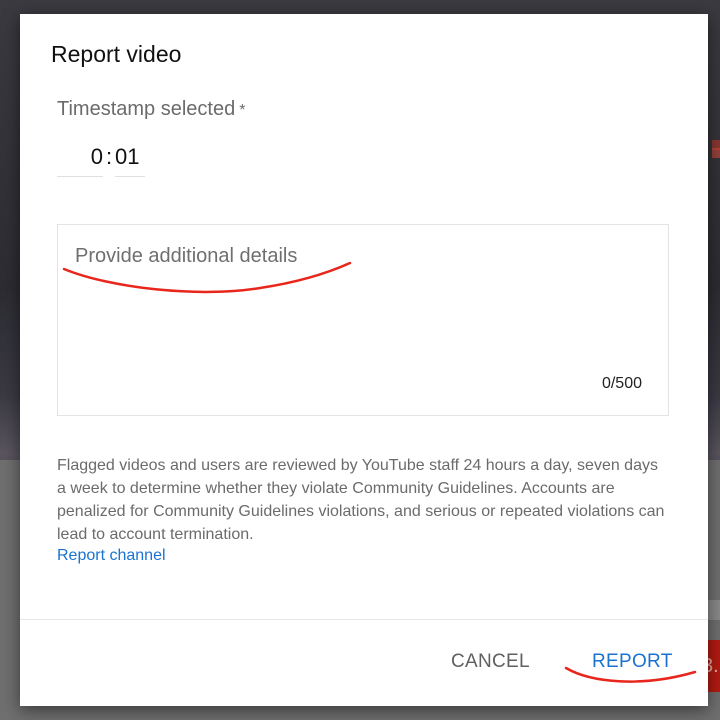  Describe the element at coordinates (116, 54) in the screenshot. I see `dialog-title: Report video` at that location.